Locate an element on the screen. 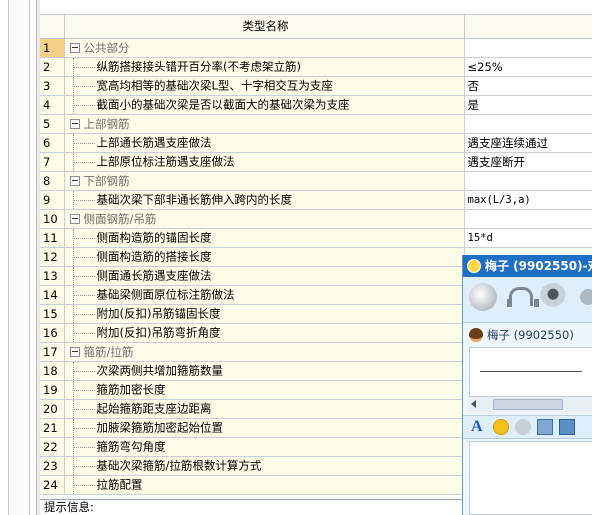  row-number: 16 is located at coordinates (52, 333).